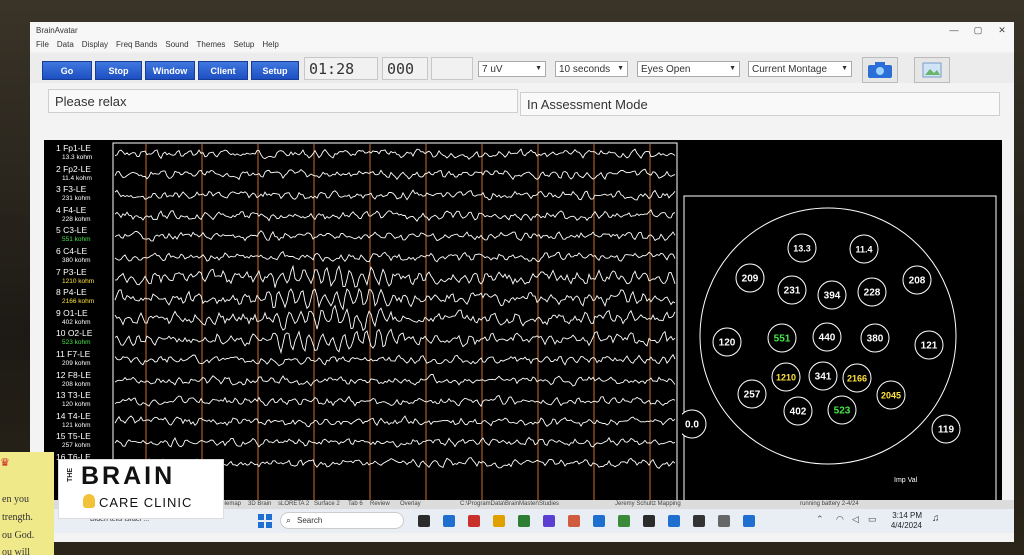 This screenshot has width=1024, height=555. I want to click on minimize-button: —, so click(954, 30).